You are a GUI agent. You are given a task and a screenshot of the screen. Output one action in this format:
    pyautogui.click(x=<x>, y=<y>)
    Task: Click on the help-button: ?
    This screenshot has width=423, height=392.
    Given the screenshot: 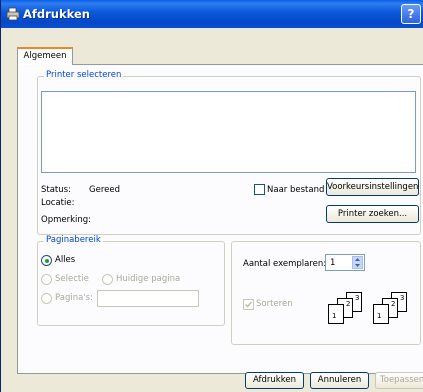 What is the action you would take?
    pyautogui.click(x=411, y=14)
    